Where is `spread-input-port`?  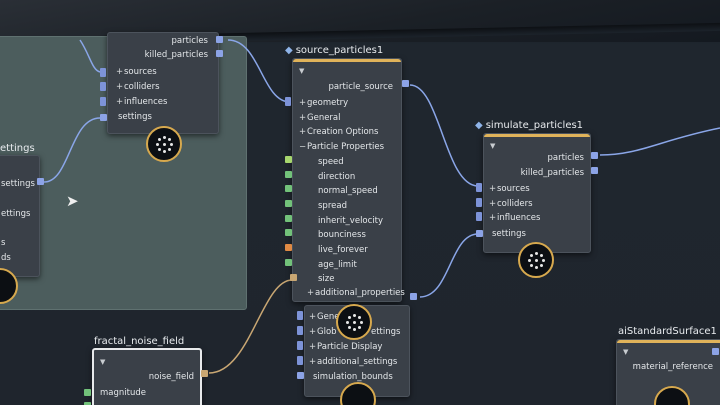
spread-input-port is located at coordinates (288, 203).